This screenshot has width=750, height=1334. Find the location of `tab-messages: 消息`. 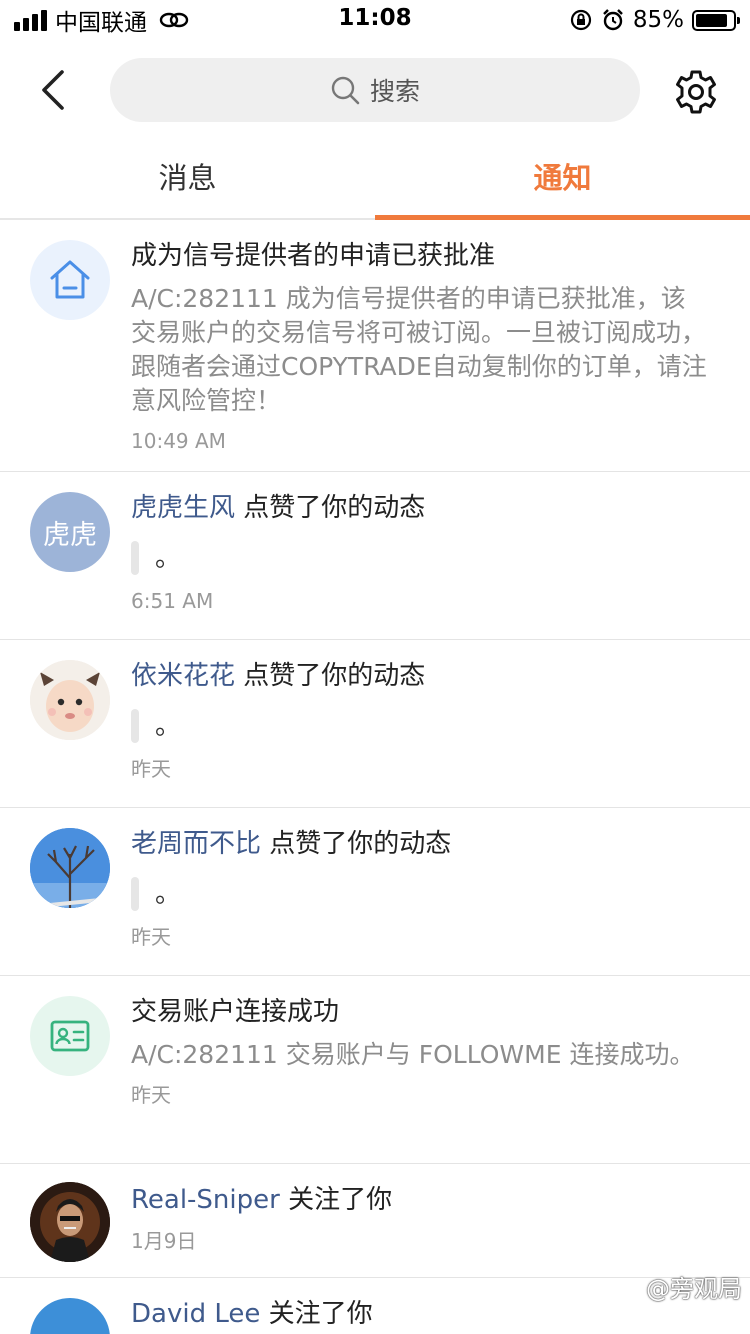

tab-messages: 消息 is located at coordinates (187, 179).